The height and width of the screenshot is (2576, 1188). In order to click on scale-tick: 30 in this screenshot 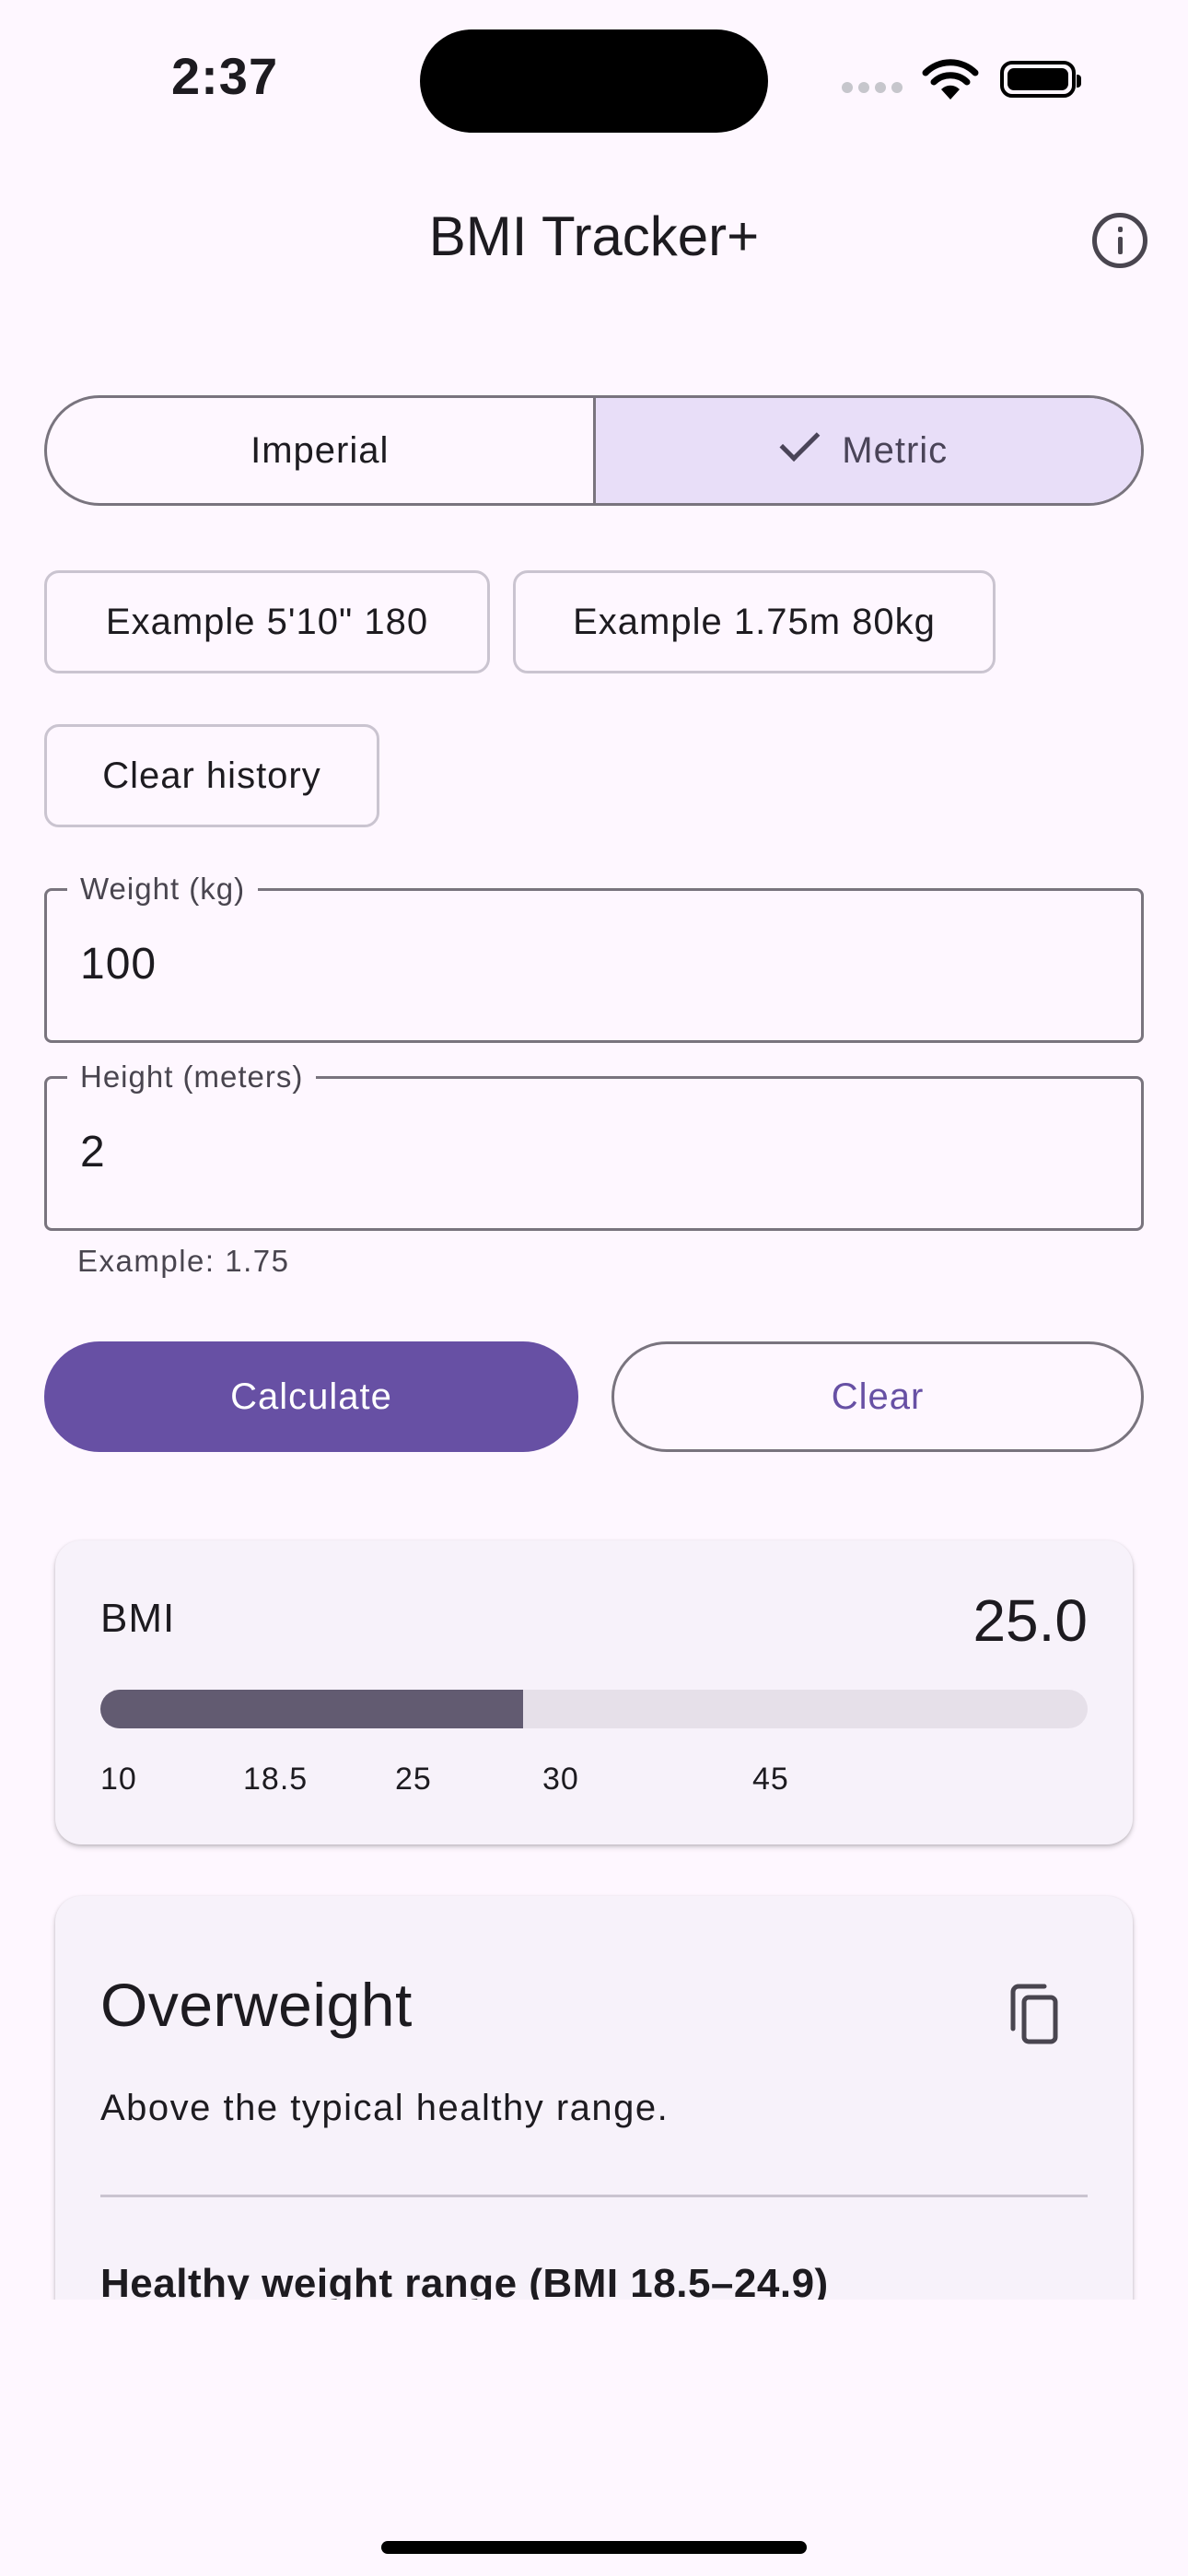, I will do `click(560, 1779)`.